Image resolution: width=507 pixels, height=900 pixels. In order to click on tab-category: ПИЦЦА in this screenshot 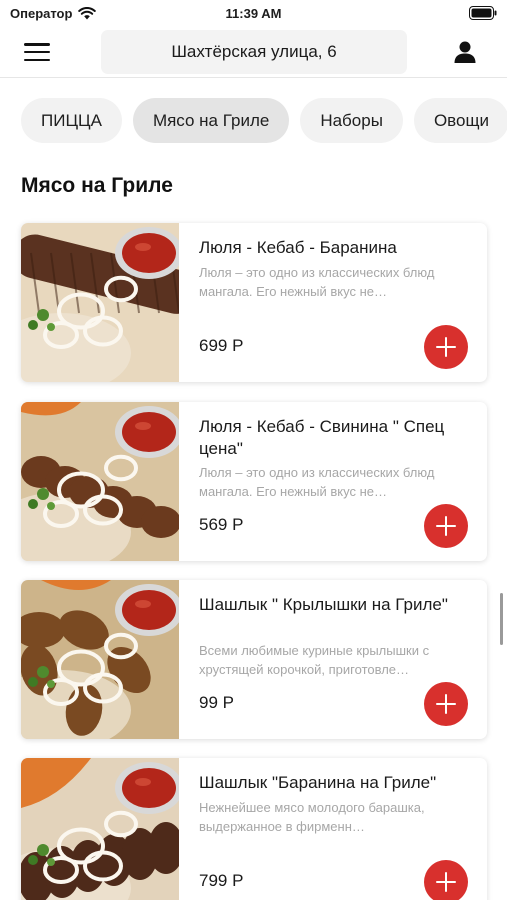, I will do `click(71, 120)`.